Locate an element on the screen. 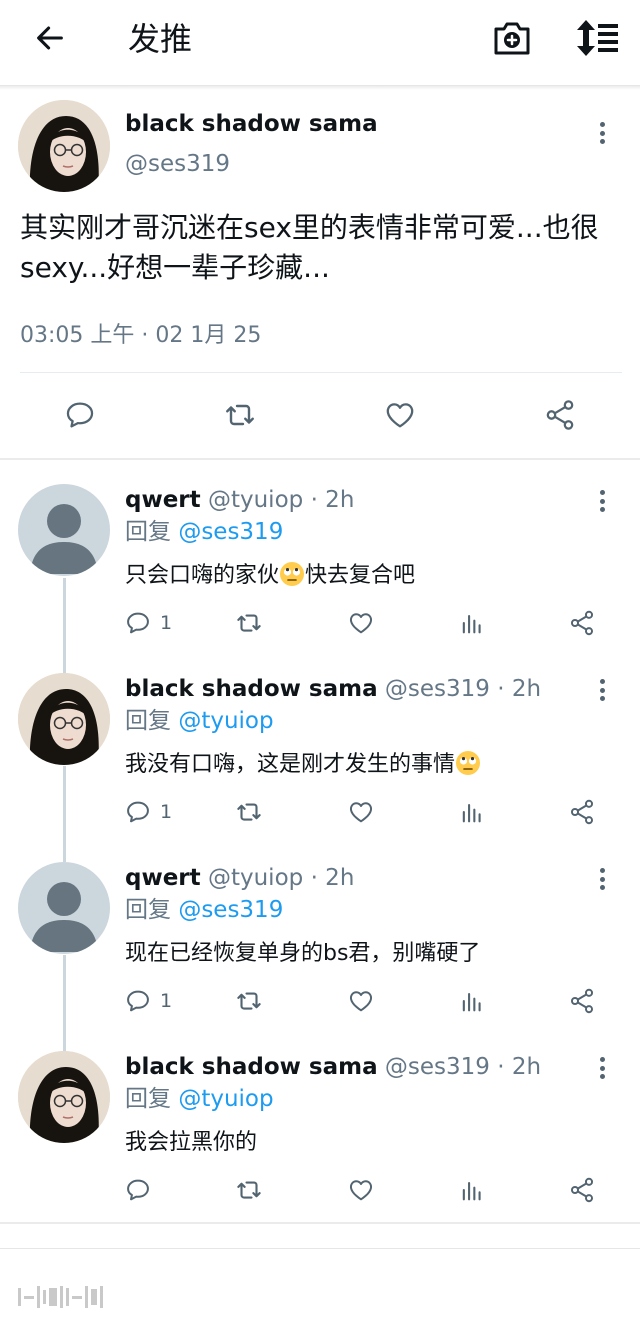 This screenshot has width=640, height=1340. reply-header: qwert @tyuiop · 2h is located at coordinates (239, 878).